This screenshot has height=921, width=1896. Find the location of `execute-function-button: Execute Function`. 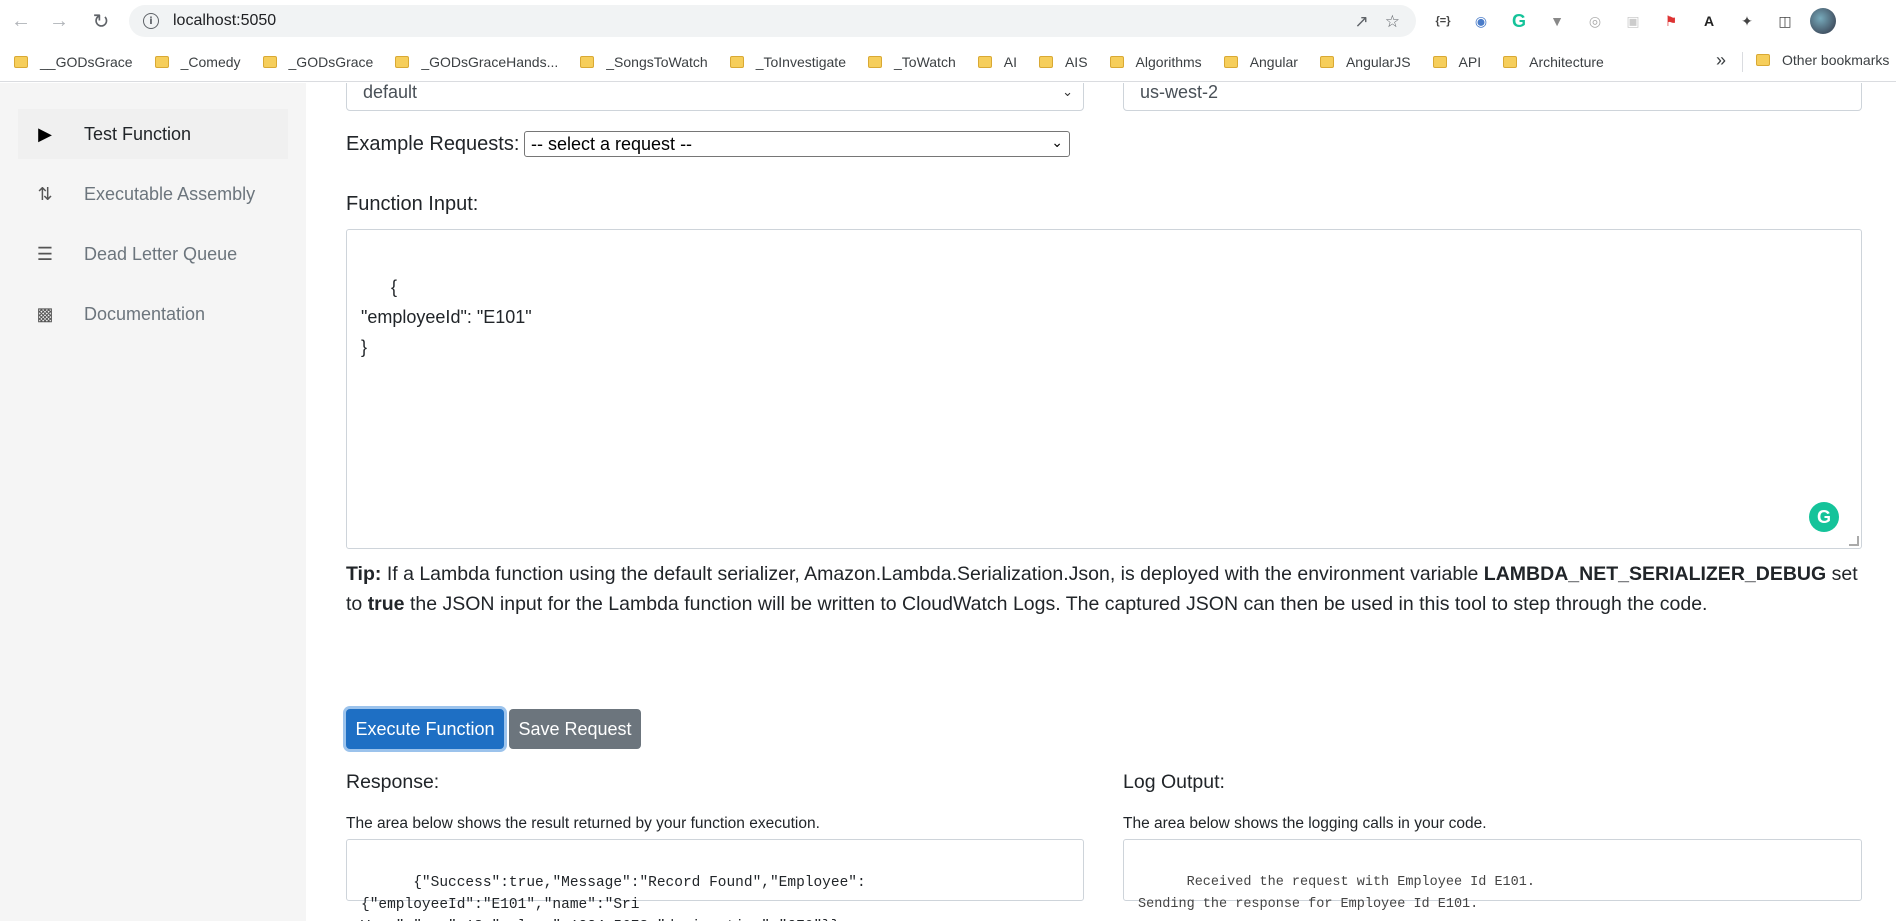

execute-function-button: Execute Function is located at coordinates (425, 729).